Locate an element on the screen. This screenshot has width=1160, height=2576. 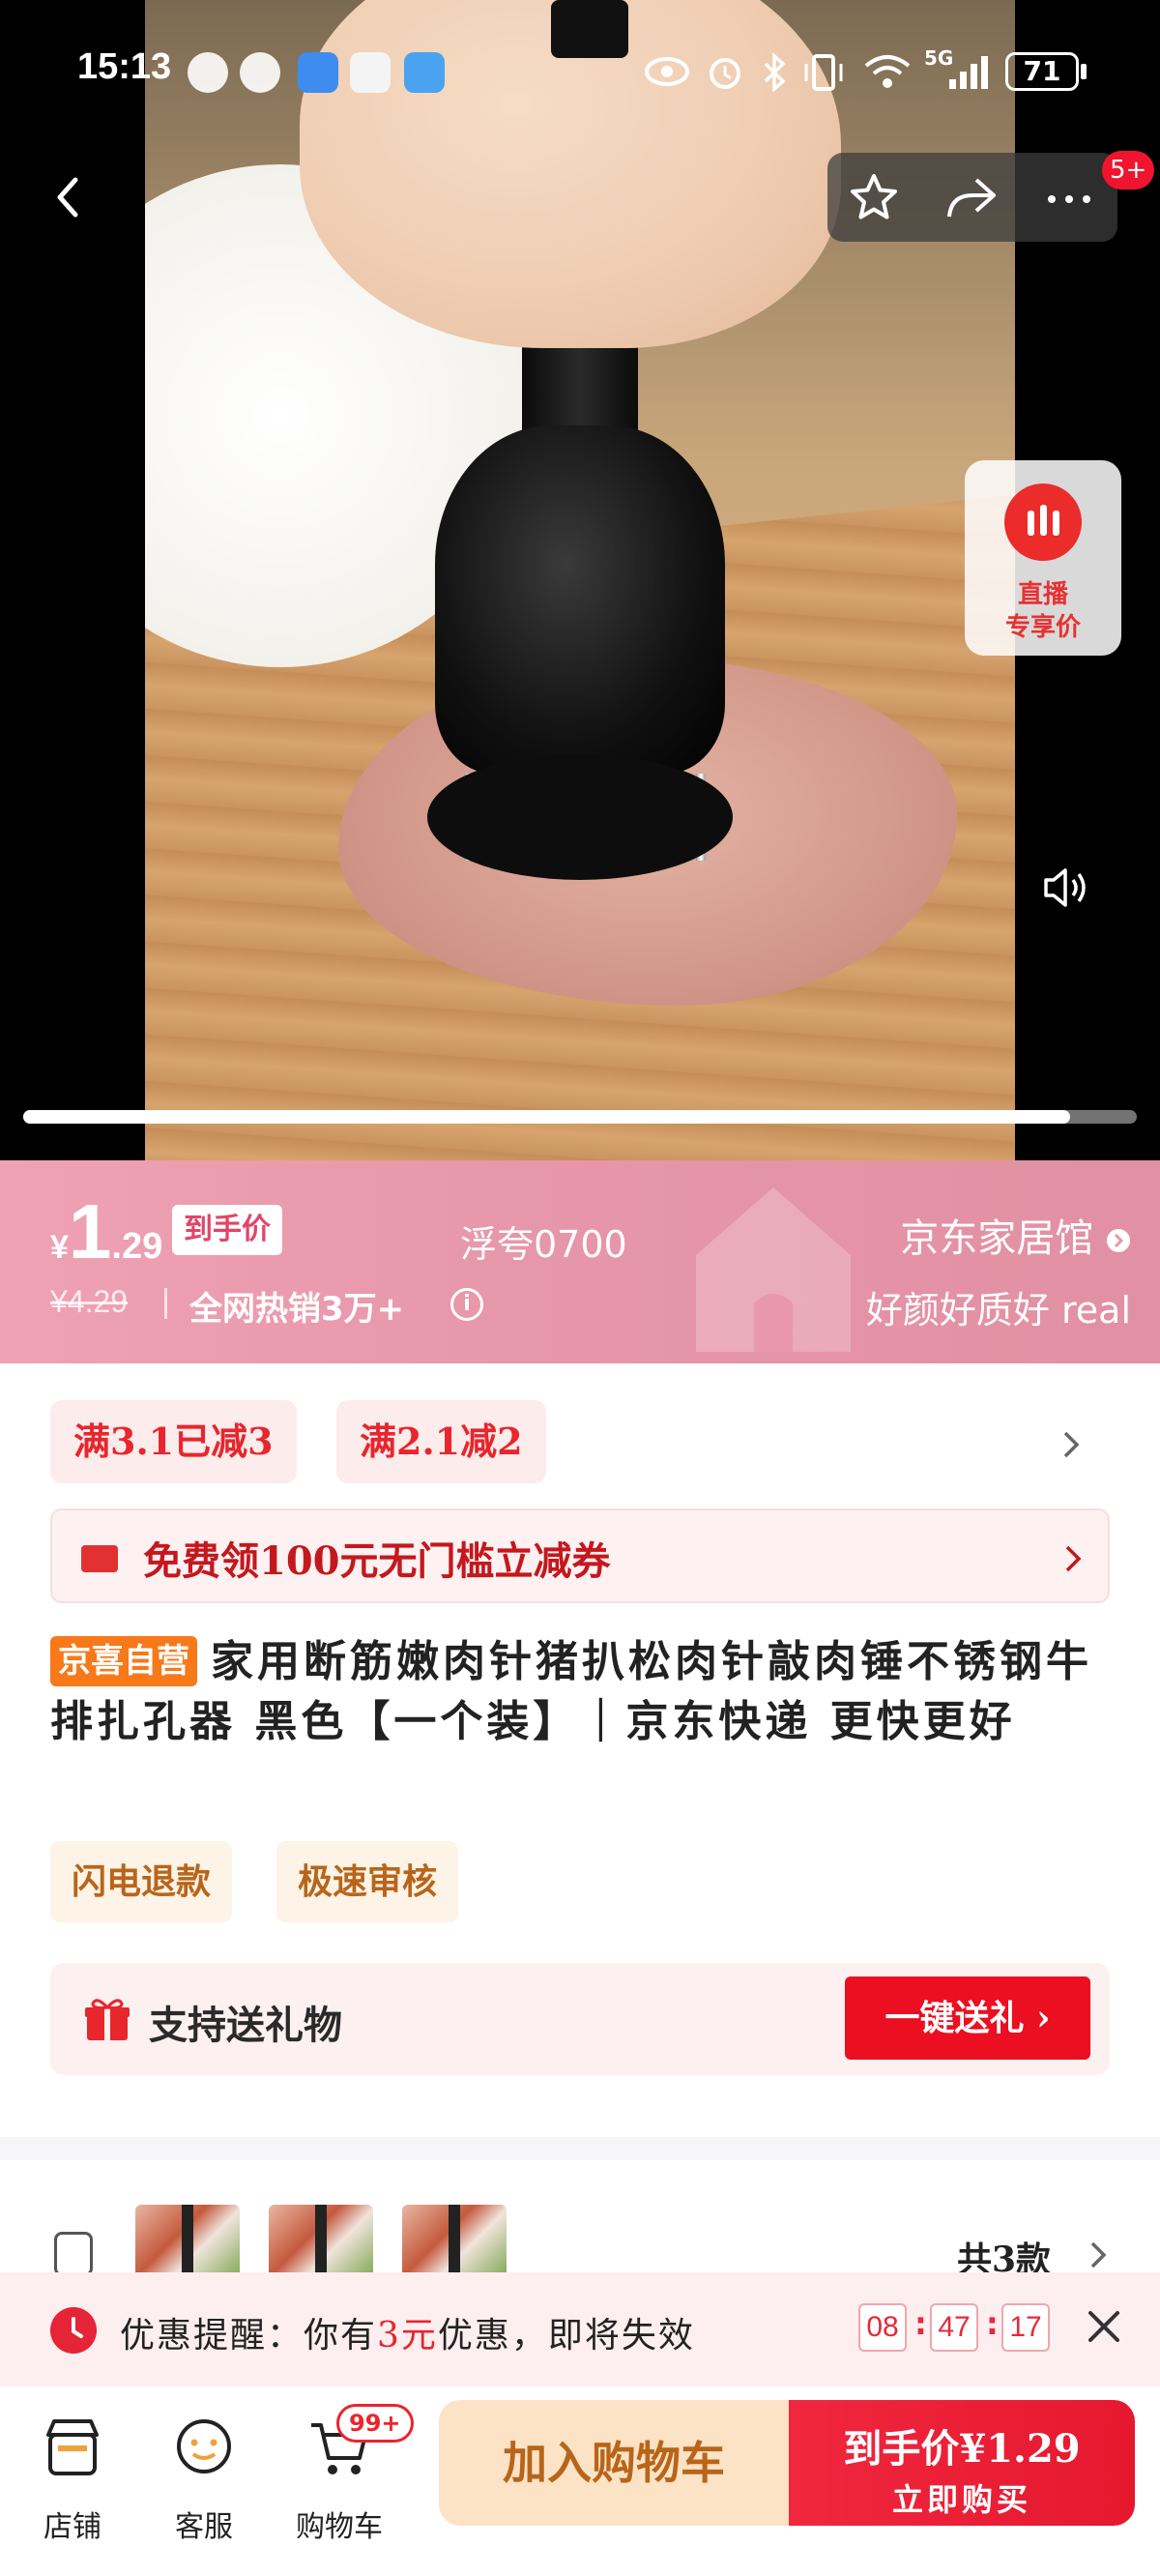
current-price: ¥1.29 is located at coordinates (107, 1231).